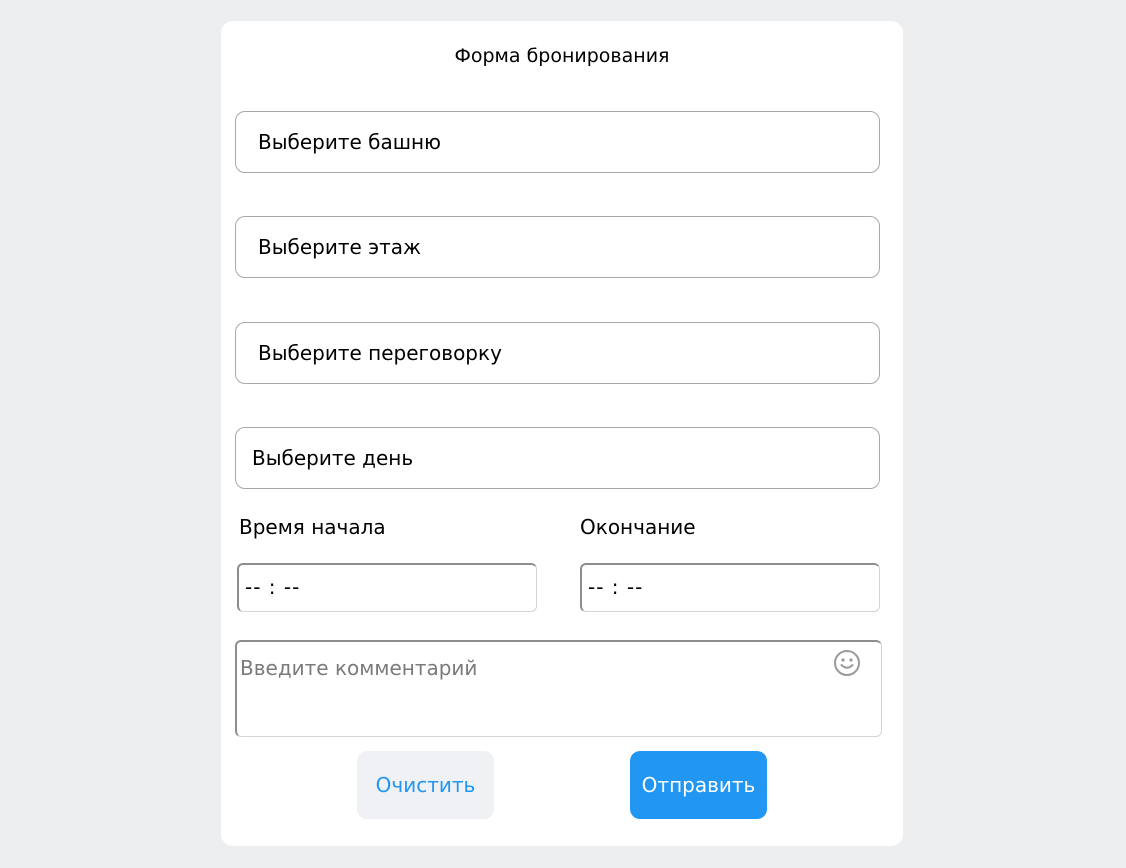  What do you see at coordinates (558, 688) in the screenshot?
I see `comment-textarea: Введите комментарий` at bounding box center [558, 688].